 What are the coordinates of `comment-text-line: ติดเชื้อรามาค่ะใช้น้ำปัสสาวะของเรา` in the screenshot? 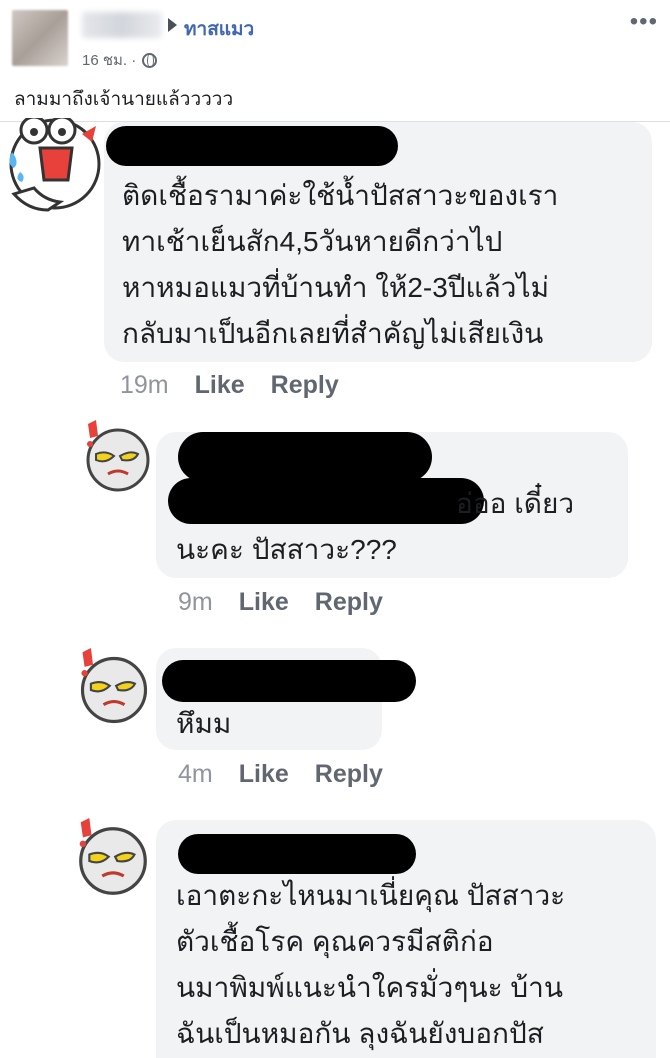 It's located at (340, 195).